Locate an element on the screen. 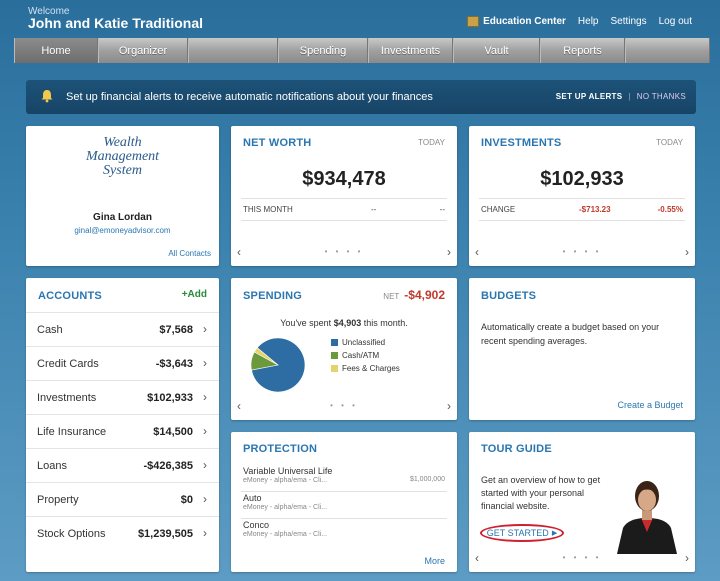  account-row: Credit Cards -$3,643 › is located at coordinates (122, 363).